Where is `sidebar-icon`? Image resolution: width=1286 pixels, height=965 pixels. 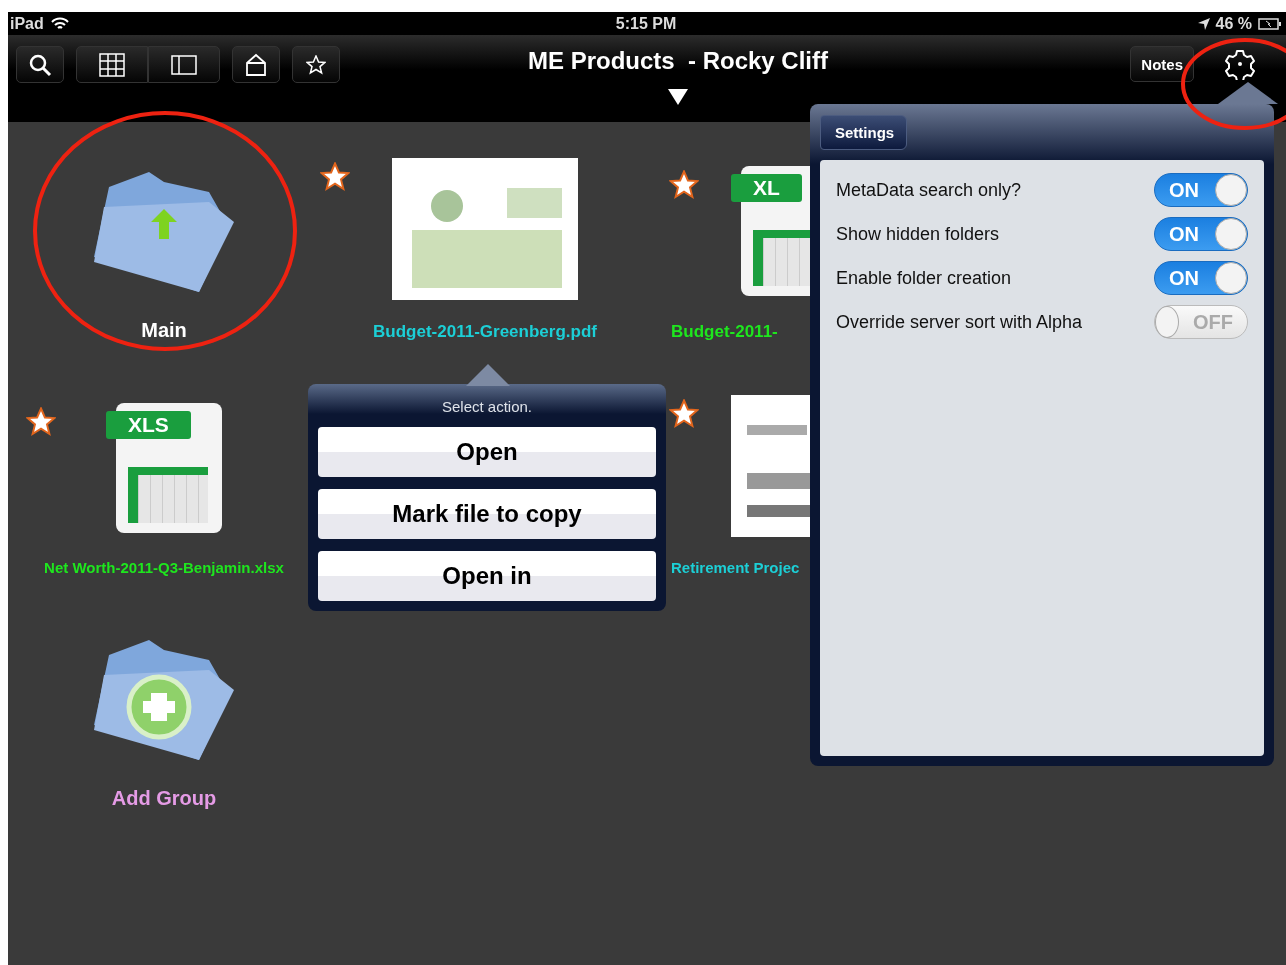
sidebar-icon is located at coordinates (184, 64).